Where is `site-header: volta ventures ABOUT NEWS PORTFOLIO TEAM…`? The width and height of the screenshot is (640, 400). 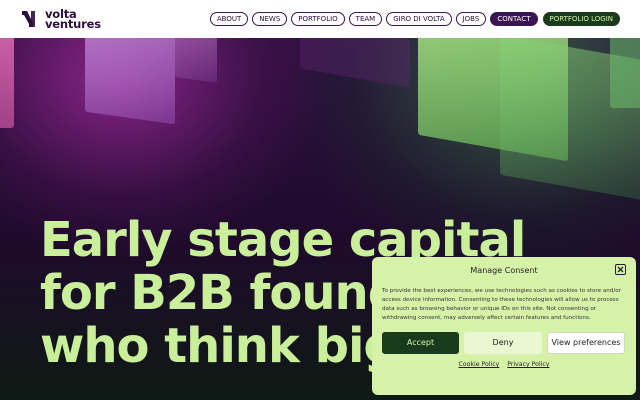 site-header: volta ventures ABOUT NEWS PORTFOLIO TEAM… is located at coordinates (320, 19).